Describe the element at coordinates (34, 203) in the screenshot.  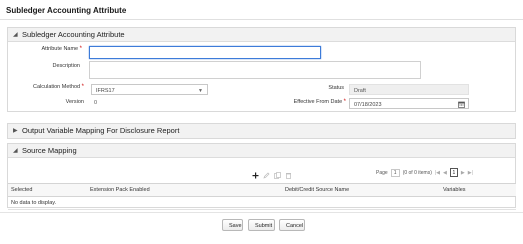
I see `empty-message: No data to display.` at that location.